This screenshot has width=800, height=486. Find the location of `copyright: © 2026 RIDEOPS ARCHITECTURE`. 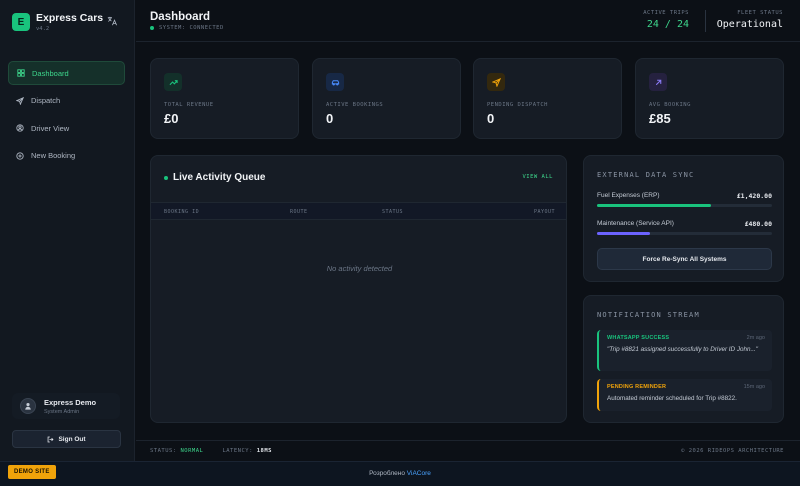

copyright: © 2026 RIDEOPS ARCHITECTURE is located at coordinates (732, 451).